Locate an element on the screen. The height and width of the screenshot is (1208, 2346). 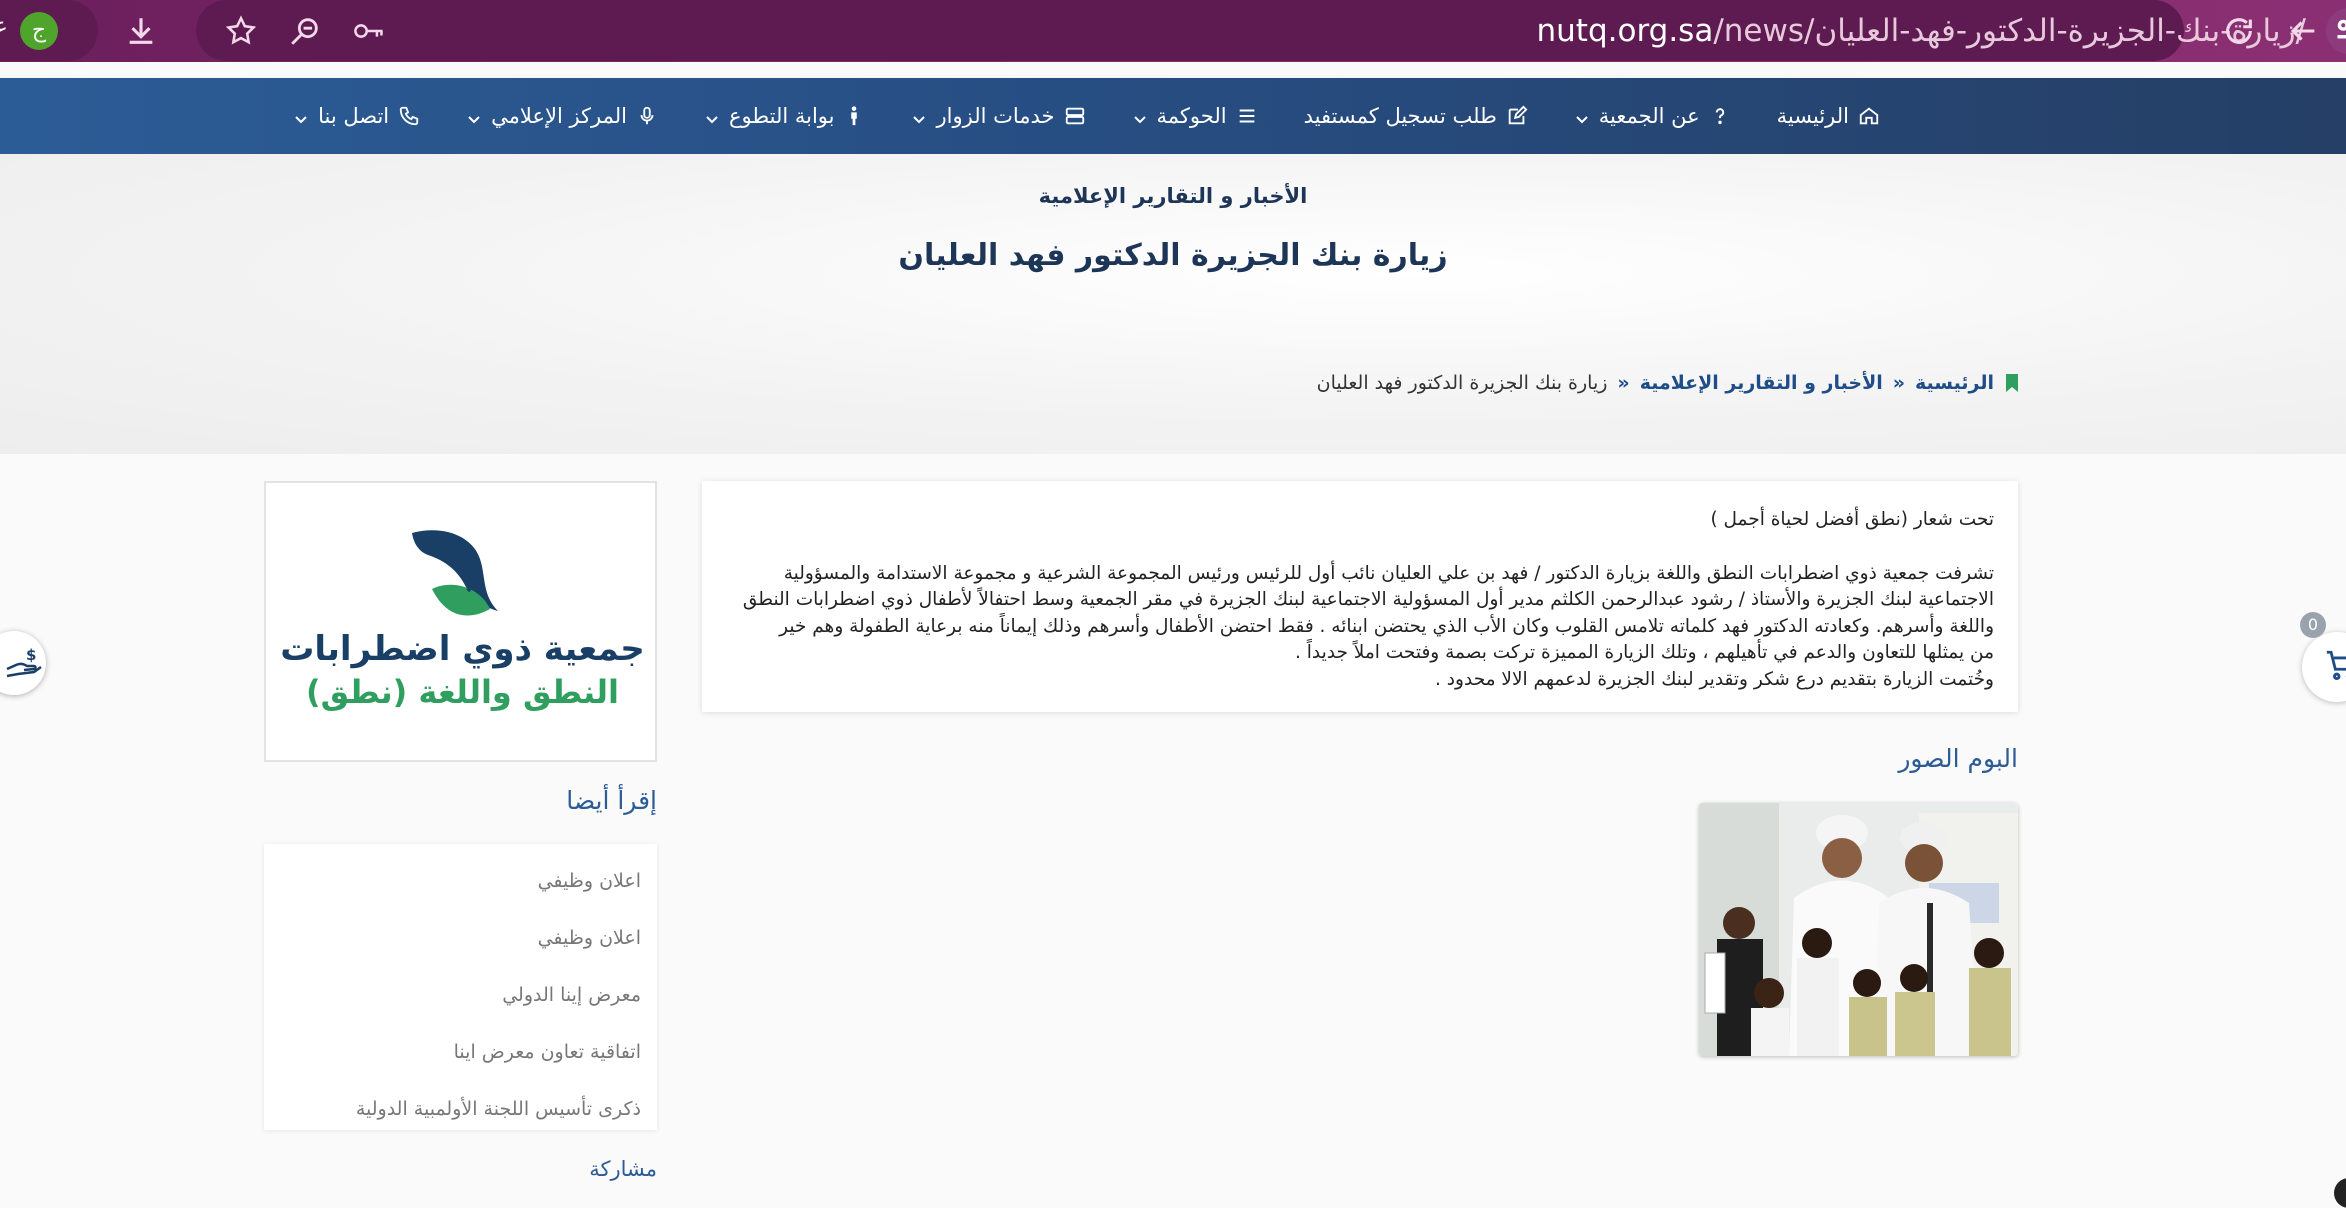
chat-bubble-icon is located at coordinates (2340, 1193).